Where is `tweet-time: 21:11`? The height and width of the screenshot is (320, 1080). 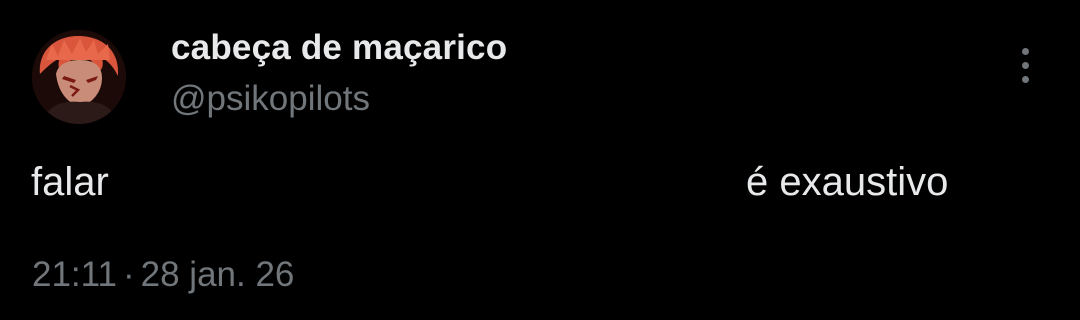 tweet-time: 21:11 is located at coordinates (74, 274).